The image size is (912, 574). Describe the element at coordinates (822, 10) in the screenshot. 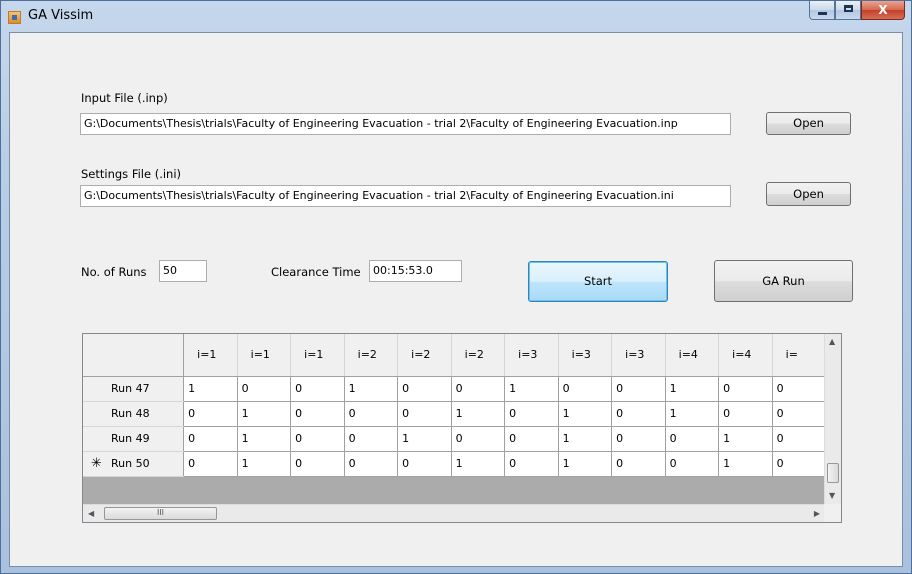

I see `minimize-button` at that location.